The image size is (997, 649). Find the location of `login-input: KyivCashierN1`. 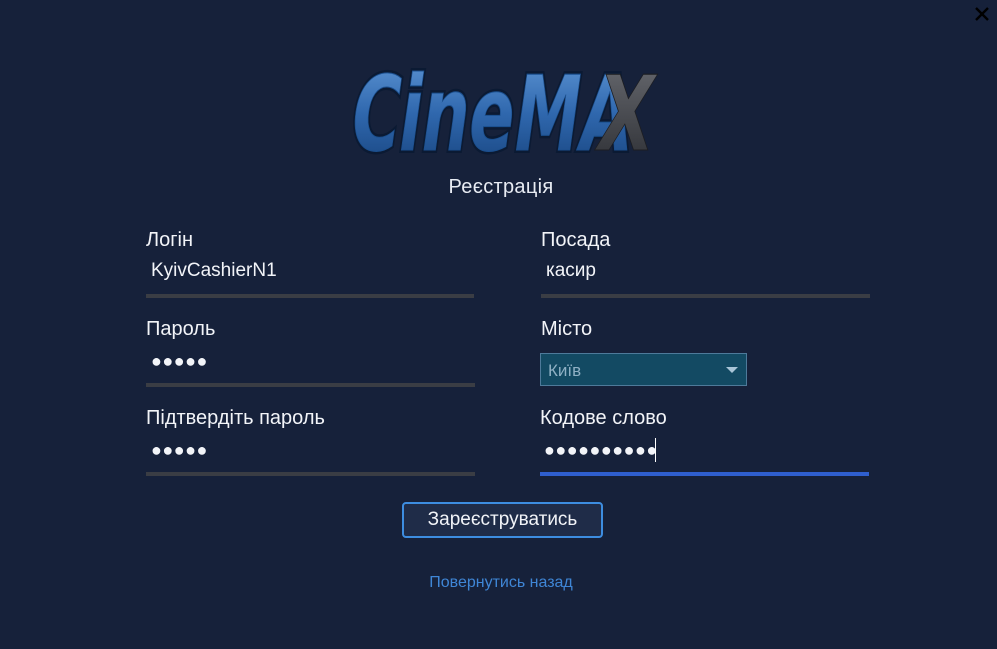

login-input: KyivCashierN1 is located at coordinates (214, 271).